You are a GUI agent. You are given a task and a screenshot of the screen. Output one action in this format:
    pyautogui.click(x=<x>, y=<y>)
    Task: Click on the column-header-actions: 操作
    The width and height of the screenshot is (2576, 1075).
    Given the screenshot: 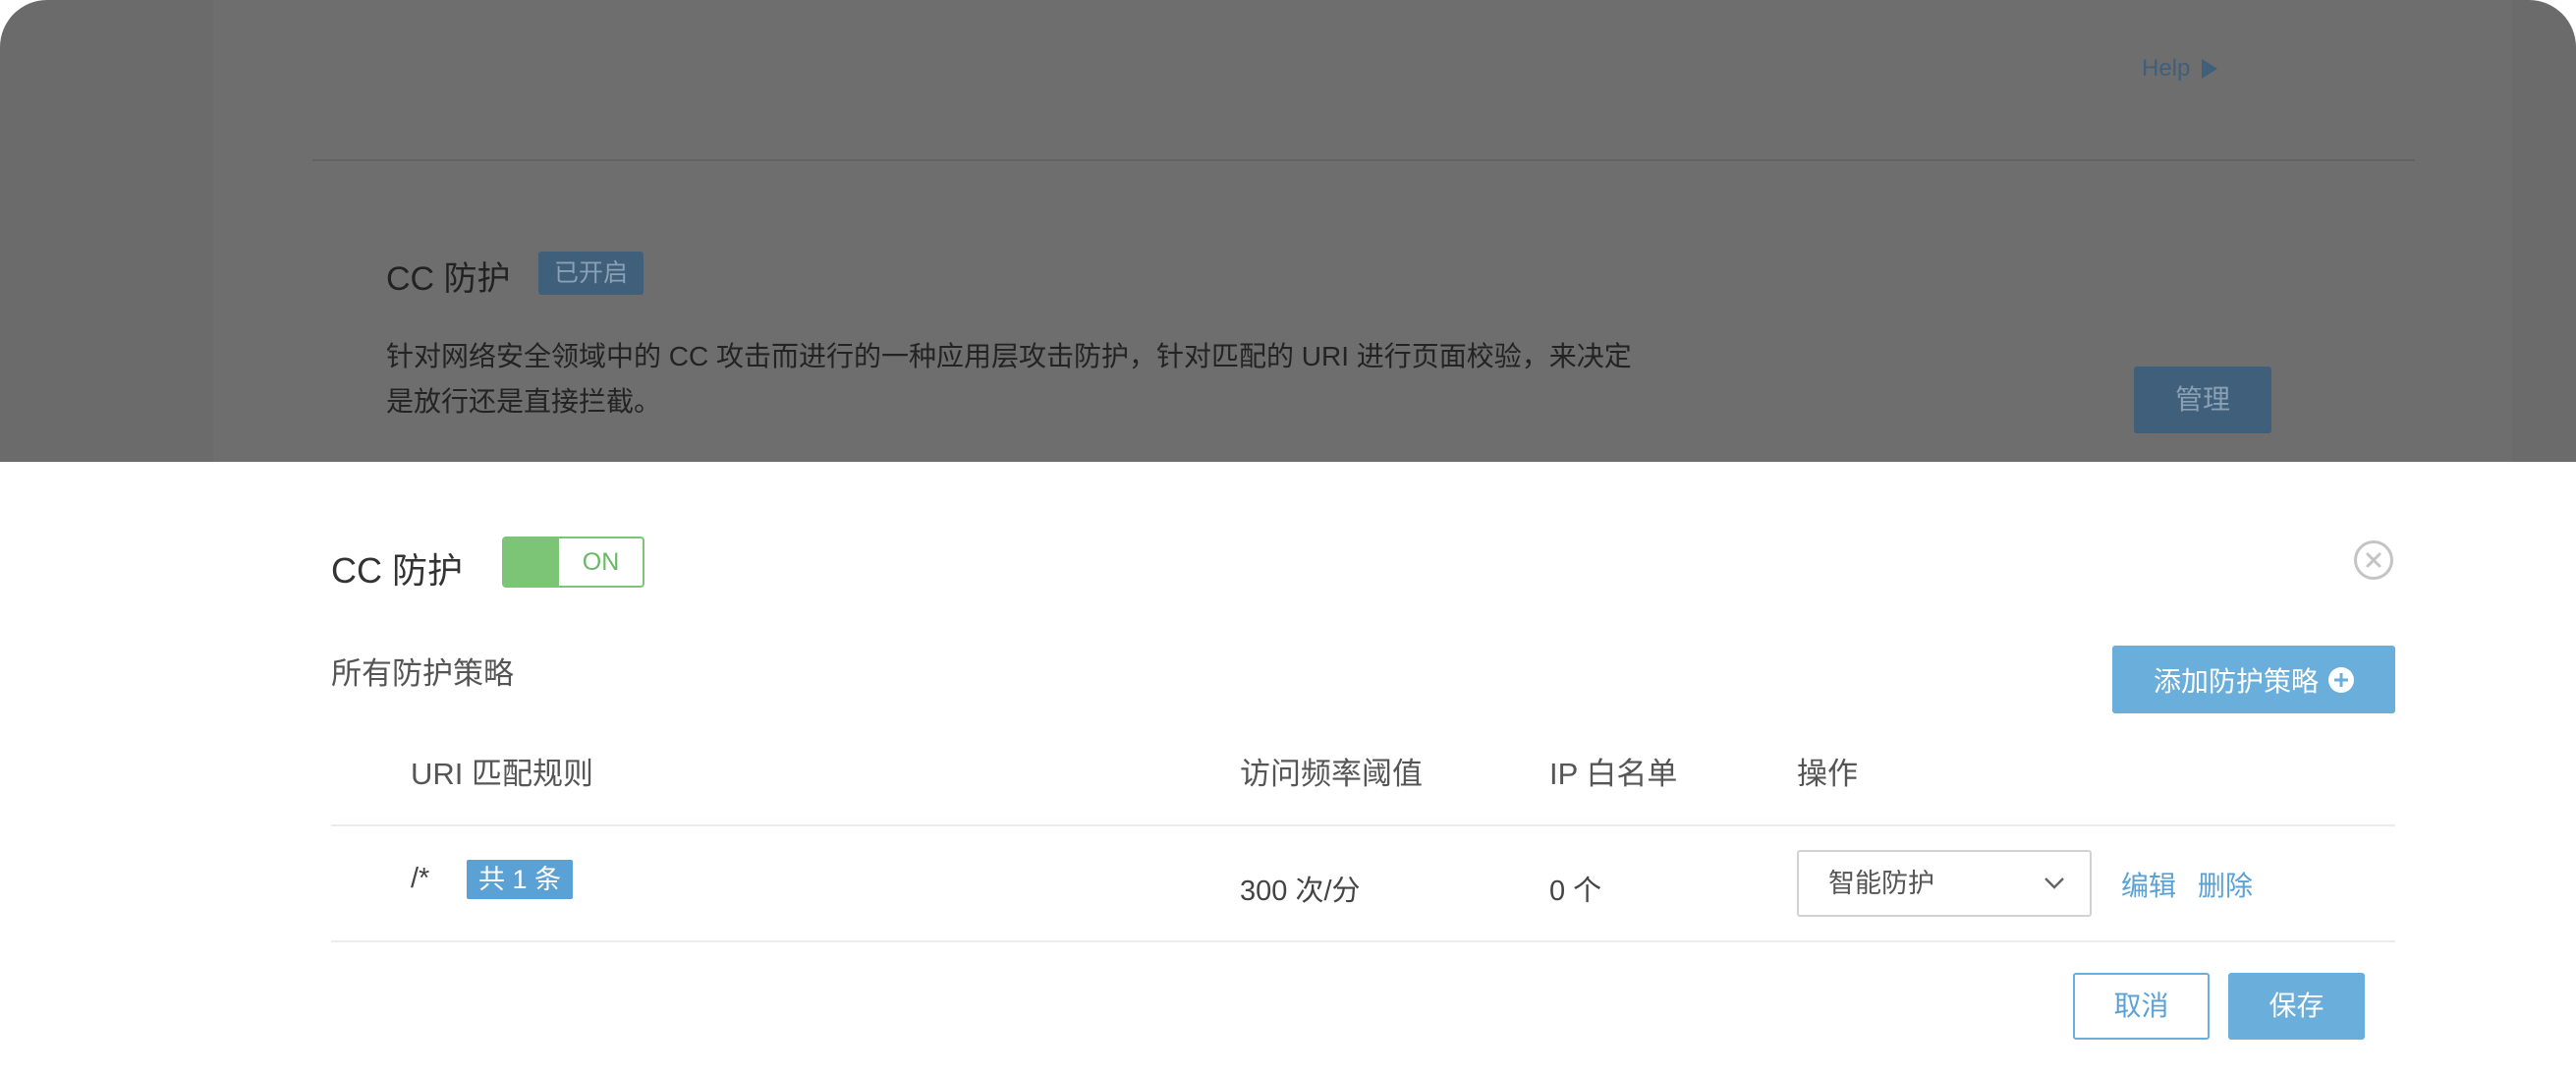 What is the action you would take?
    pyautogui.click(x=1827, y=774)
    